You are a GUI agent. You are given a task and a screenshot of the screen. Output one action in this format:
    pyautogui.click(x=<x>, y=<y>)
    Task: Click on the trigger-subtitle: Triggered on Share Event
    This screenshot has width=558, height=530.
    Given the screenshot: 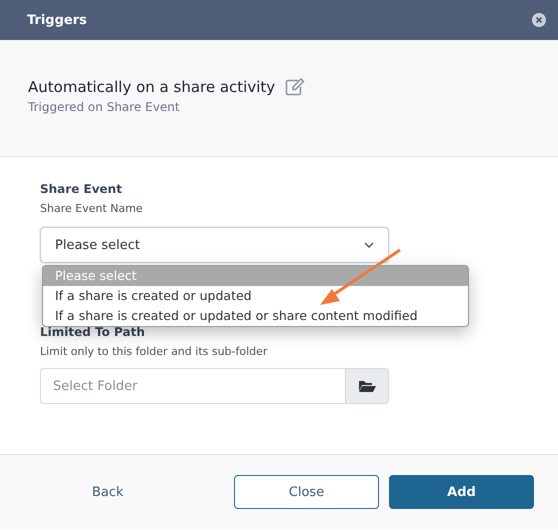 What is the action you would take?
    pyautogui.click(x=104, y=107)
    